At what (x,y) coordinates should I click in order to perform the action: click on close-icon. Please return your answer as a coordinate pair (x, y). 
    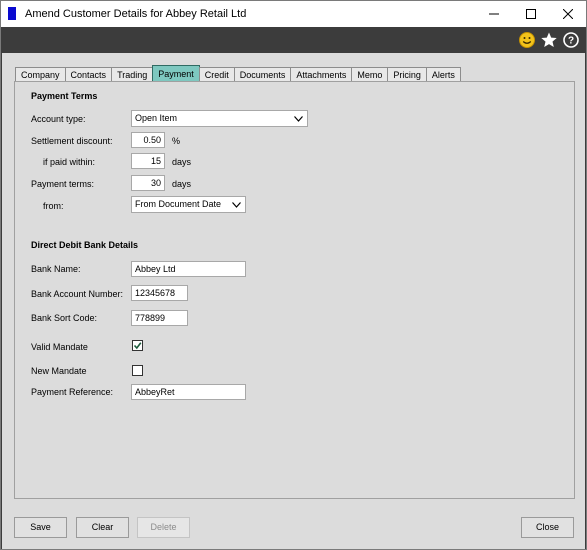
    Looking at the image, I should click on (568, 14).